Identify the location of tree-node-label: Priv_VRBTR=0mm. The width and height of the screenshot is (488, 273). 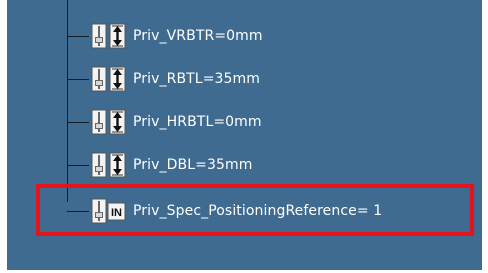
(198, 36).